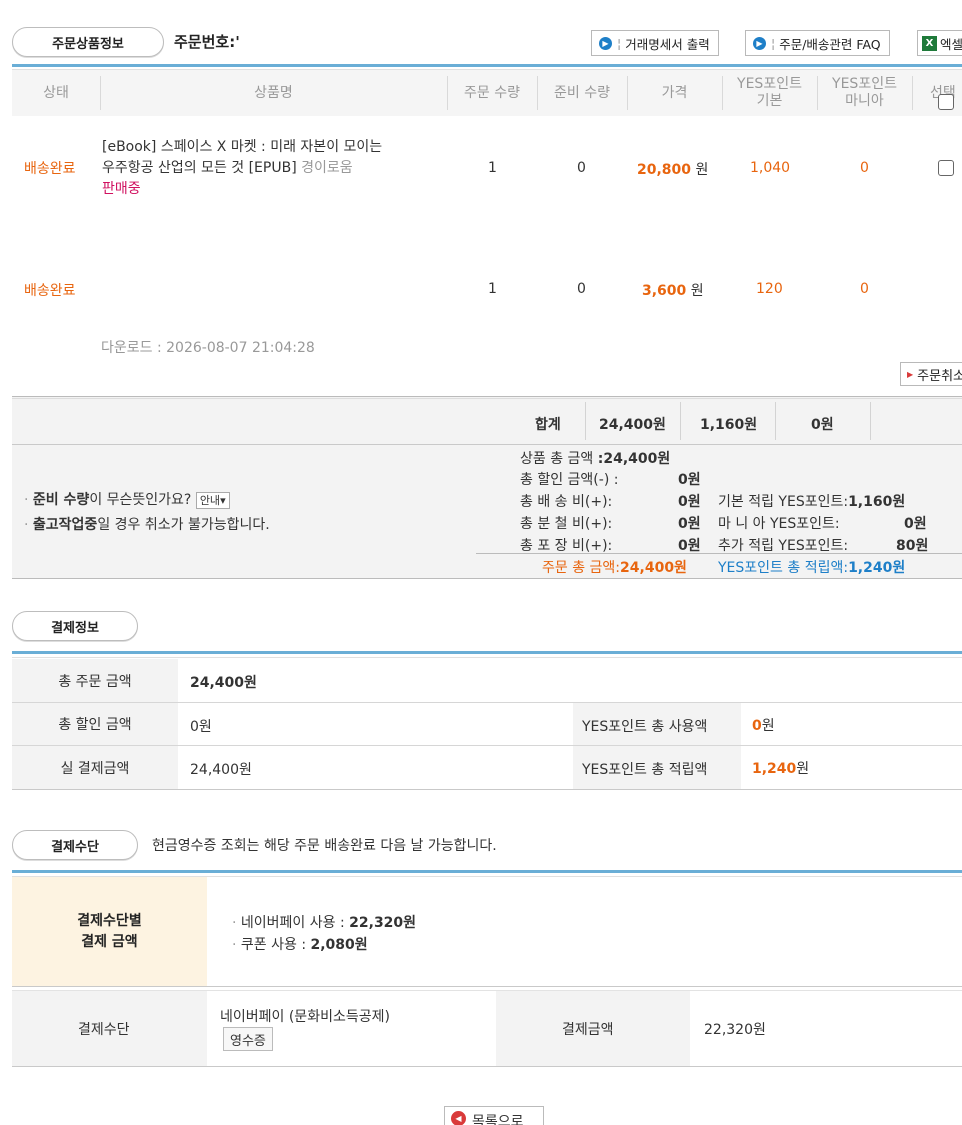 Image resolution: width=962 pixels, height=1125 pixels. Describe the element at coordinates (645, 727) in the screenshot. I see `yes-used-label: YES포인트 총 사용액` at that location.